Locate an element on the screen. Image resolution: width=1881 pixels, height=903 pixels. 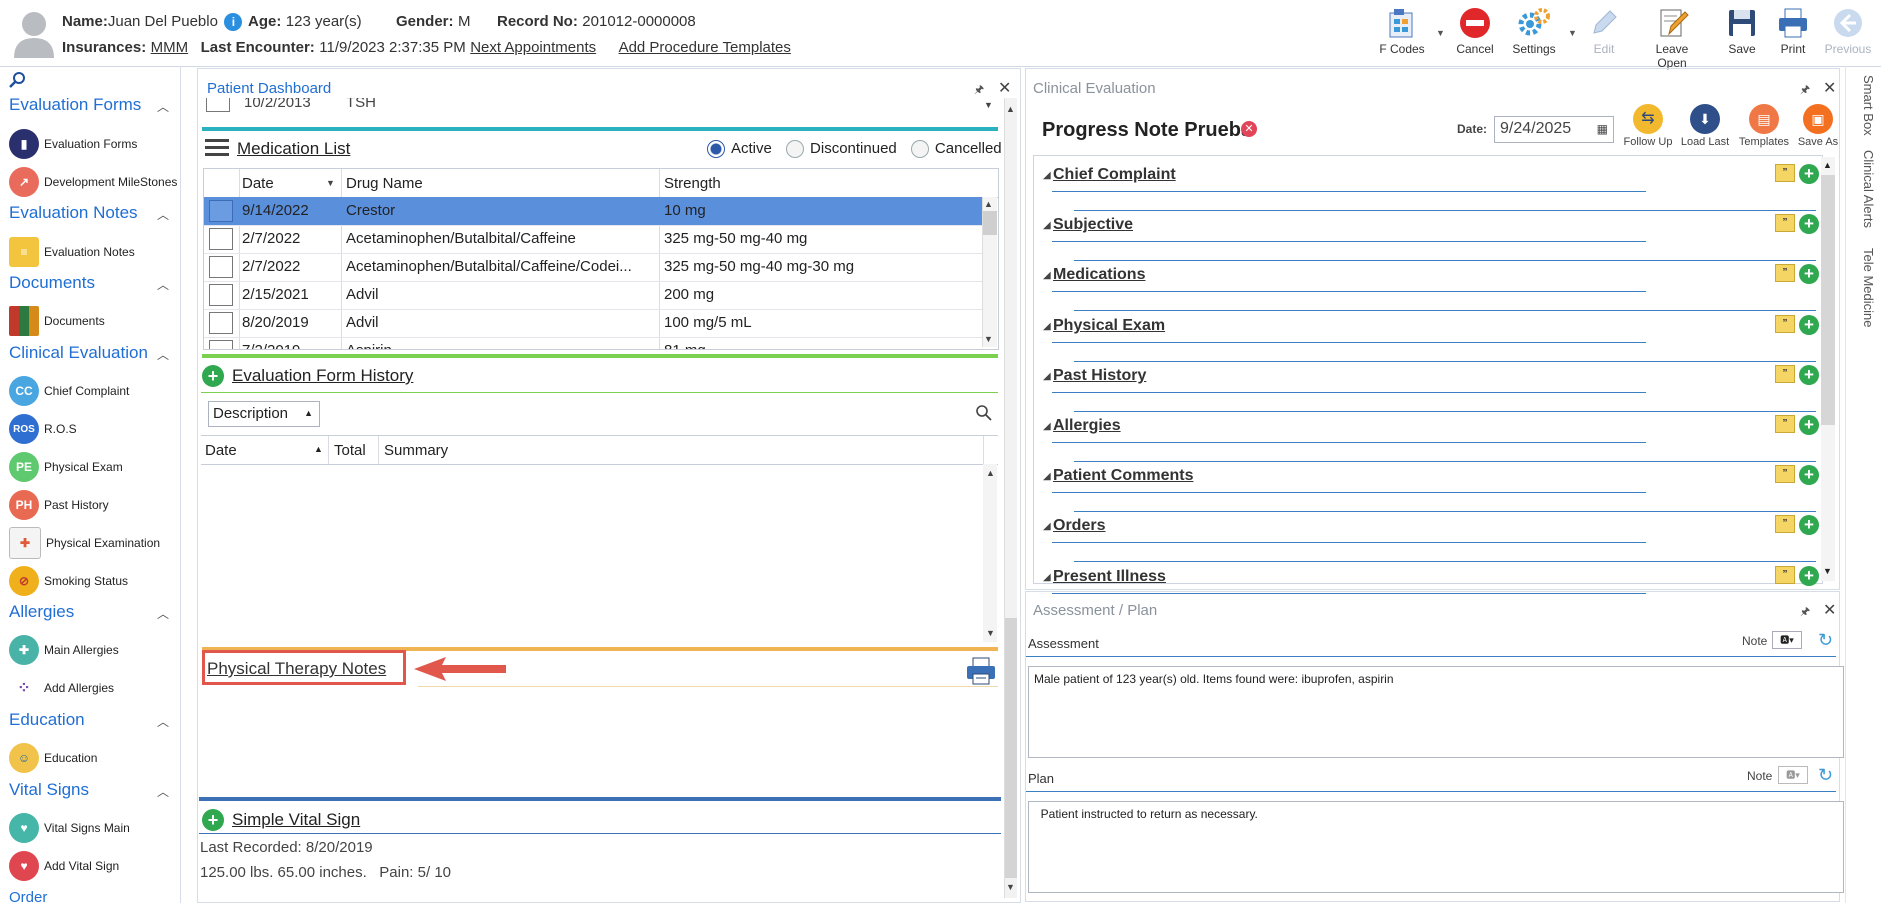
leave-open-button: Leave Open is located at coordinates (1672, 38).